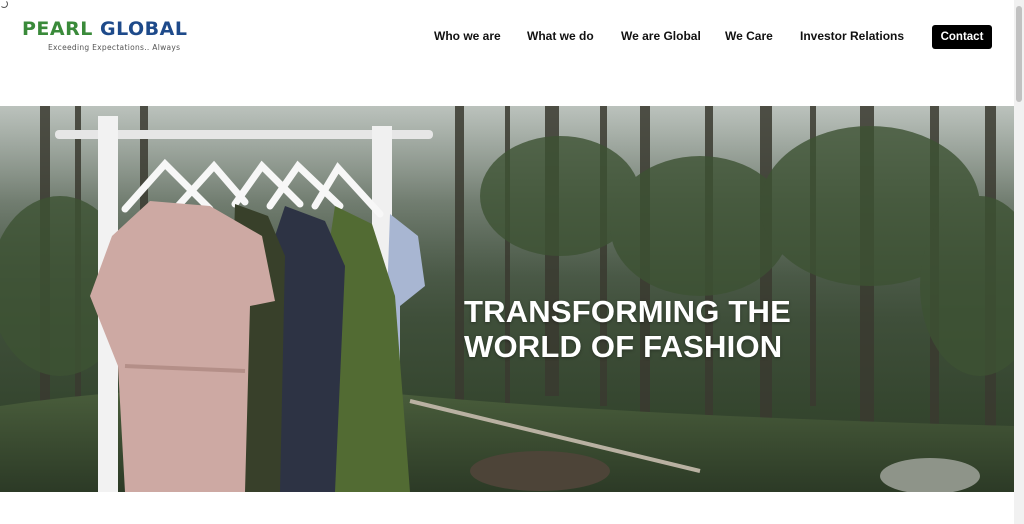  I want to click on nav-item-who-we-are: Who we are, so click(467, 36).